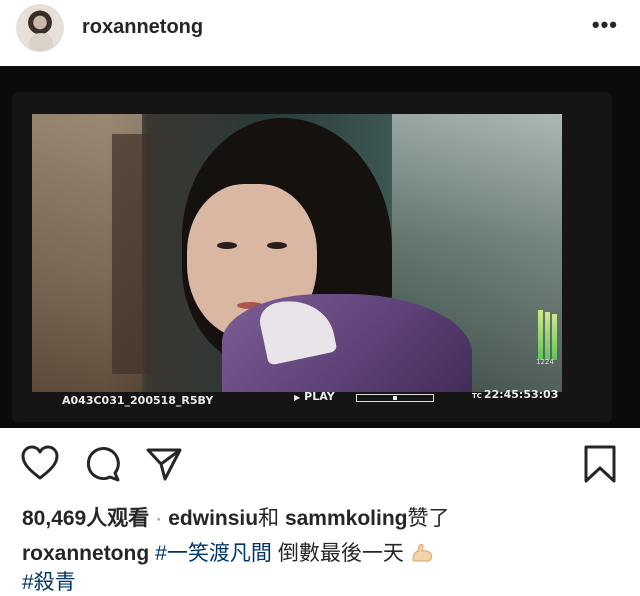 The height and width of the screenshot is (596, 640). I want to click on and-text: 和, so click(269, 518).